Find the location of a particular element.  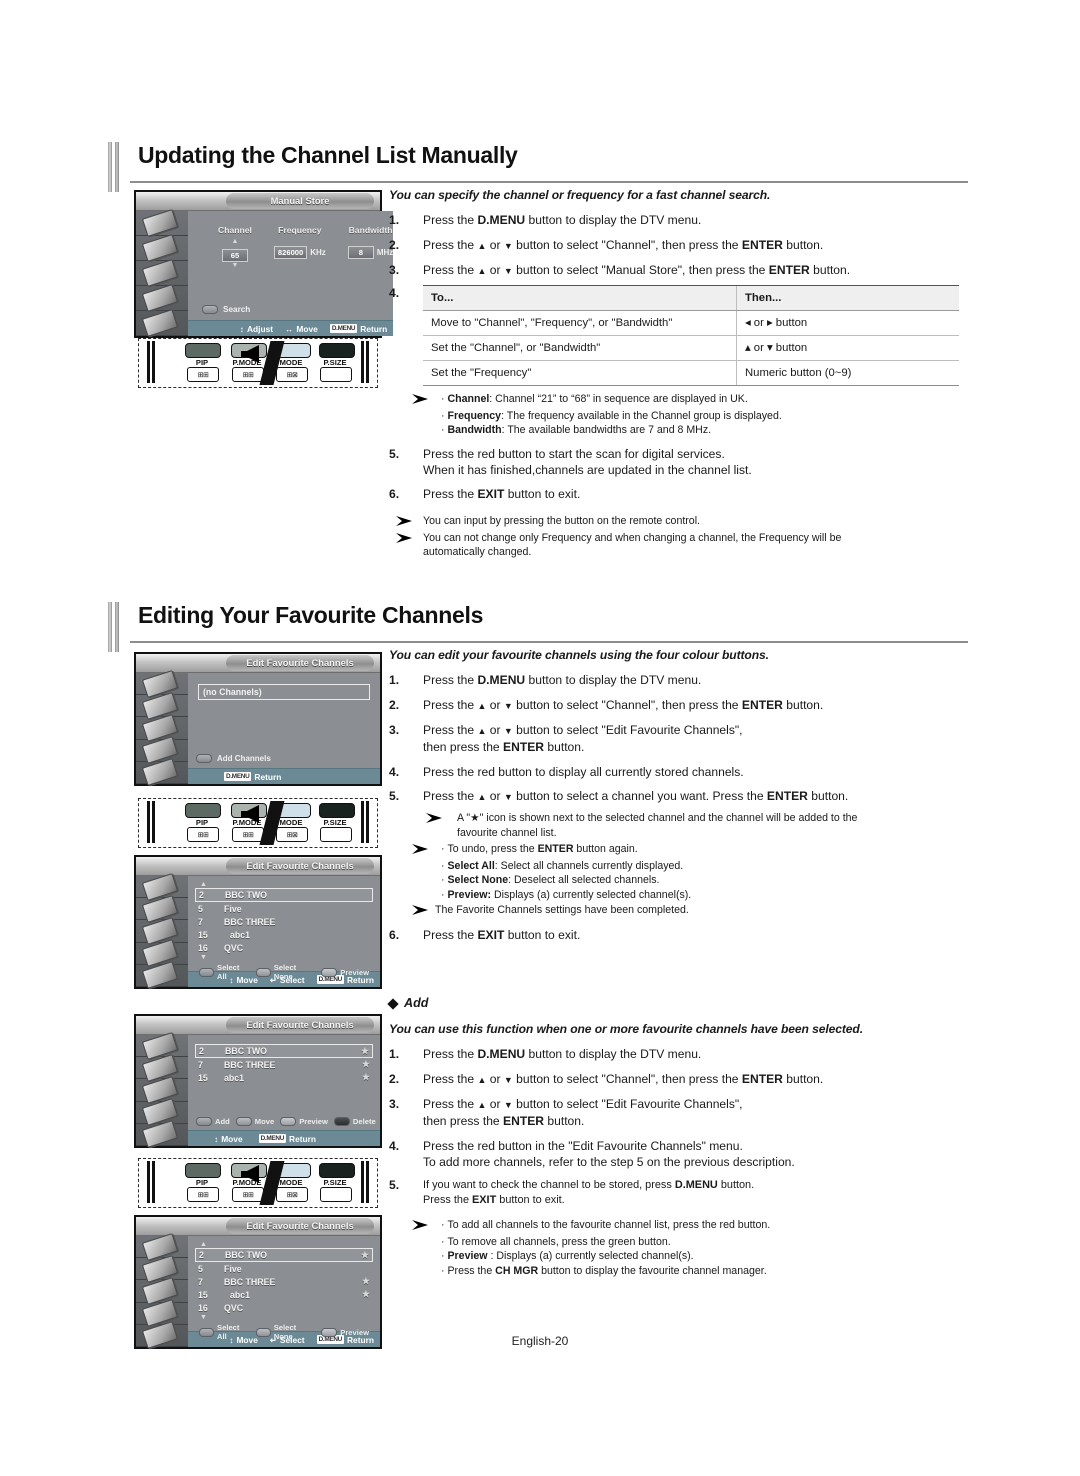

legend-select-none: Select None is located at coordinates (285, 972).